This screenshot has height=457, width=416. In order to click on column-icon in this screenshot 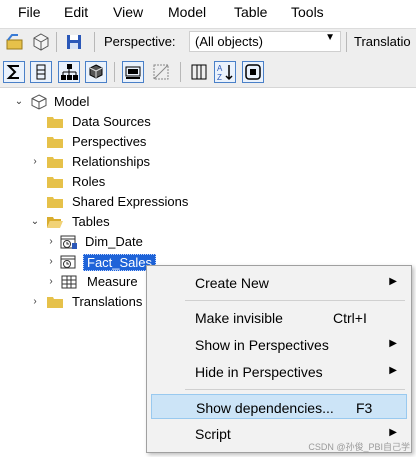, I will do `click(41, 72)`.